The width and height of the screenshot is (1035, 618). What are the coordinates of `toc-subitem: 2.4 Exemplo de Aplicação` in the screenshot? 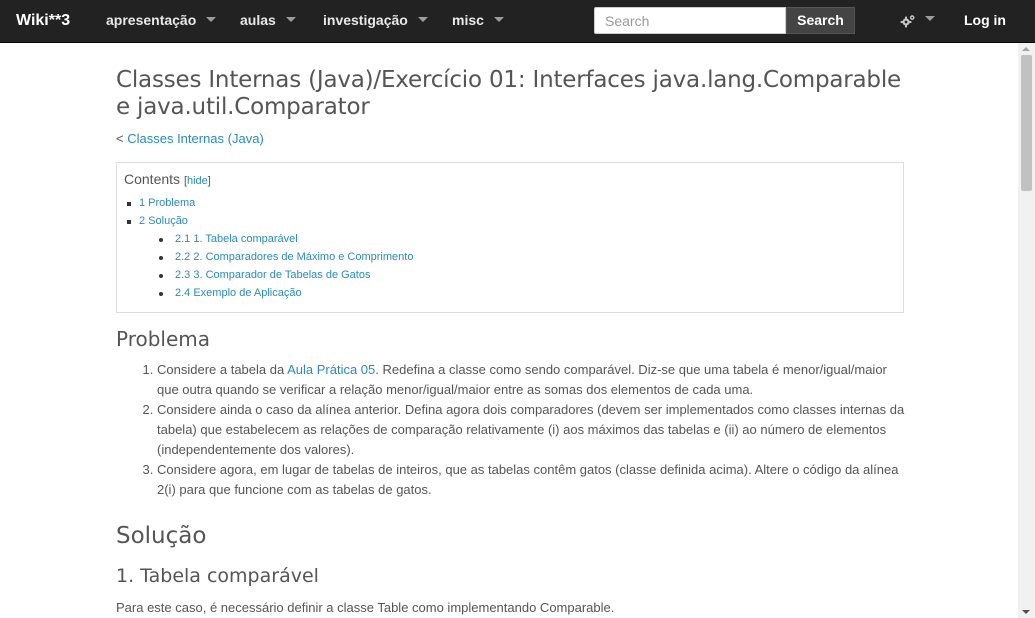 It's located at (524, 293).